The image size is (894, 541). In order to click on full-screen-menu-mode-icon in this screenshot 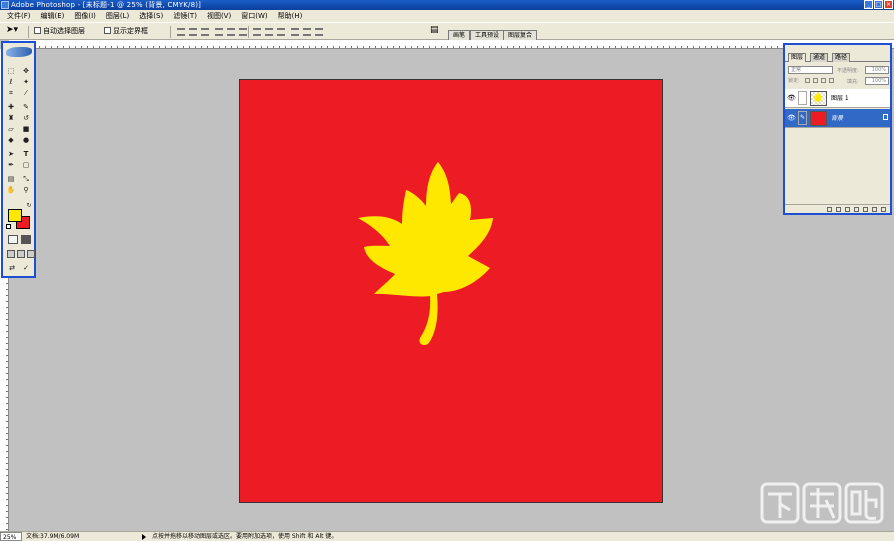, I will do `click(21, 254)`.